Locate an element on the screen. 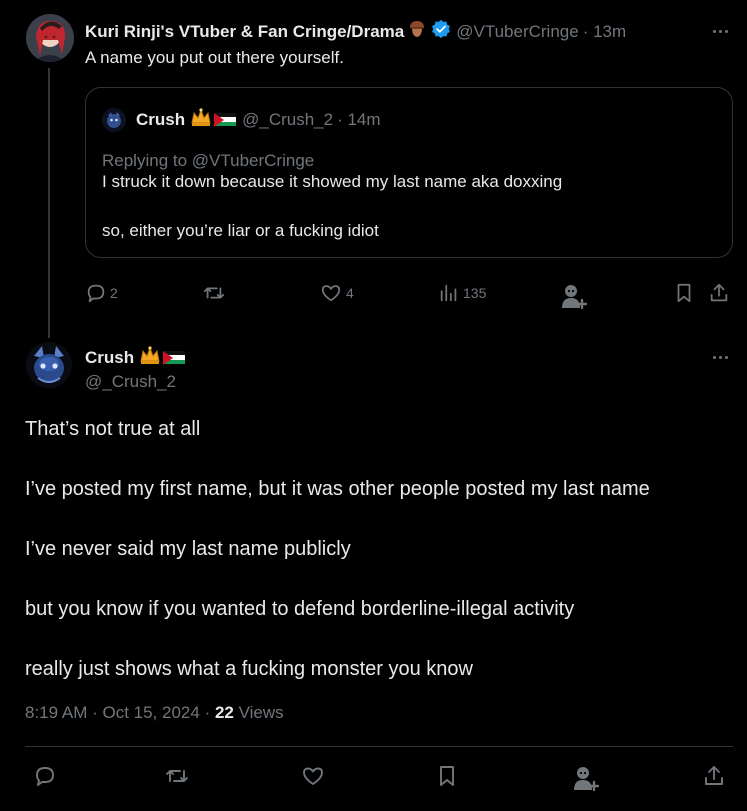 The width and height of the screenshot is (747, 811). quoted-author-handle: @_Crush_2 is located at coordinates (287, 120).